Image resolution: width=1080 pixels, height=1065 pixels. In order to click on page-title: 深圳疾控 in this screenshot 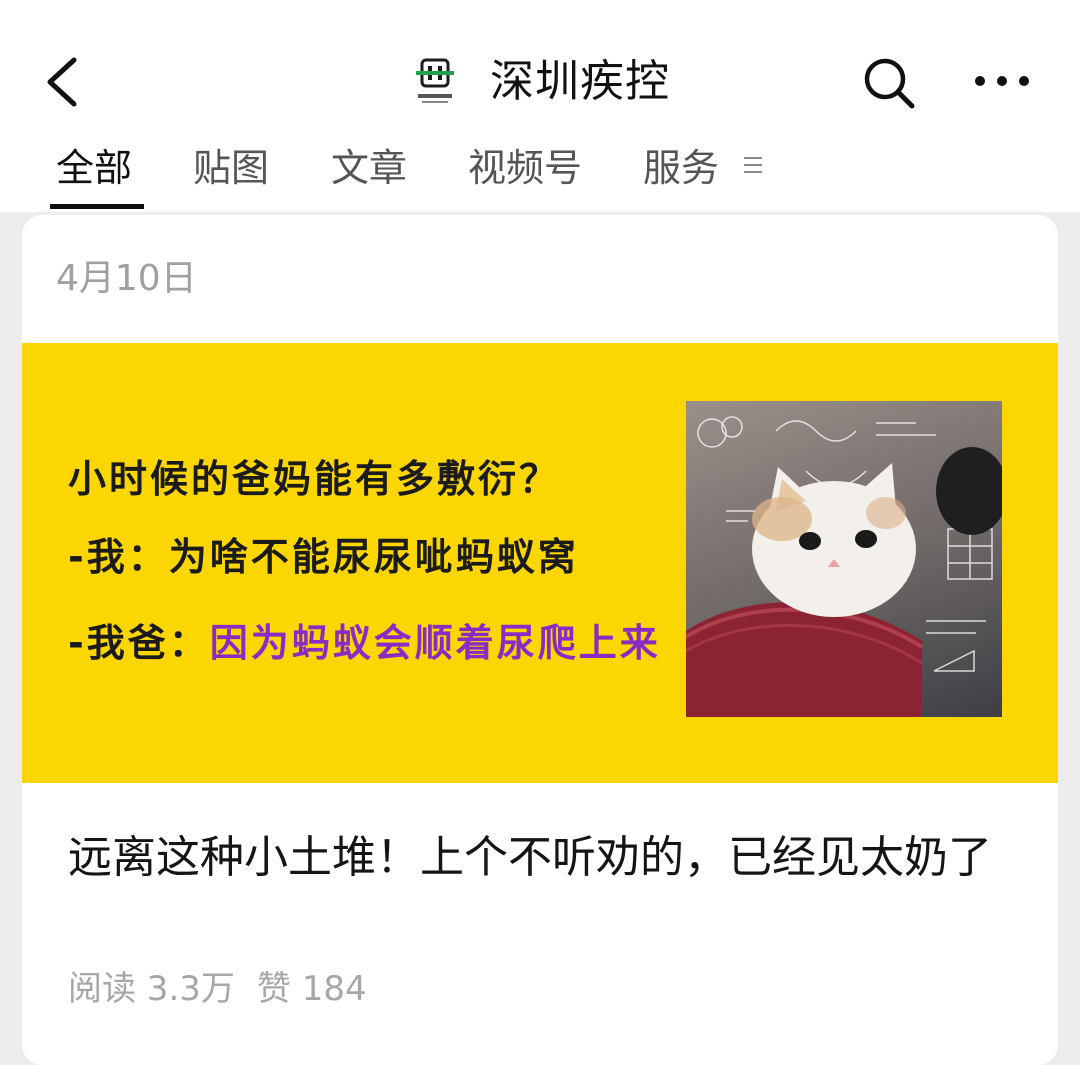, I will do `click(580, 81)`.